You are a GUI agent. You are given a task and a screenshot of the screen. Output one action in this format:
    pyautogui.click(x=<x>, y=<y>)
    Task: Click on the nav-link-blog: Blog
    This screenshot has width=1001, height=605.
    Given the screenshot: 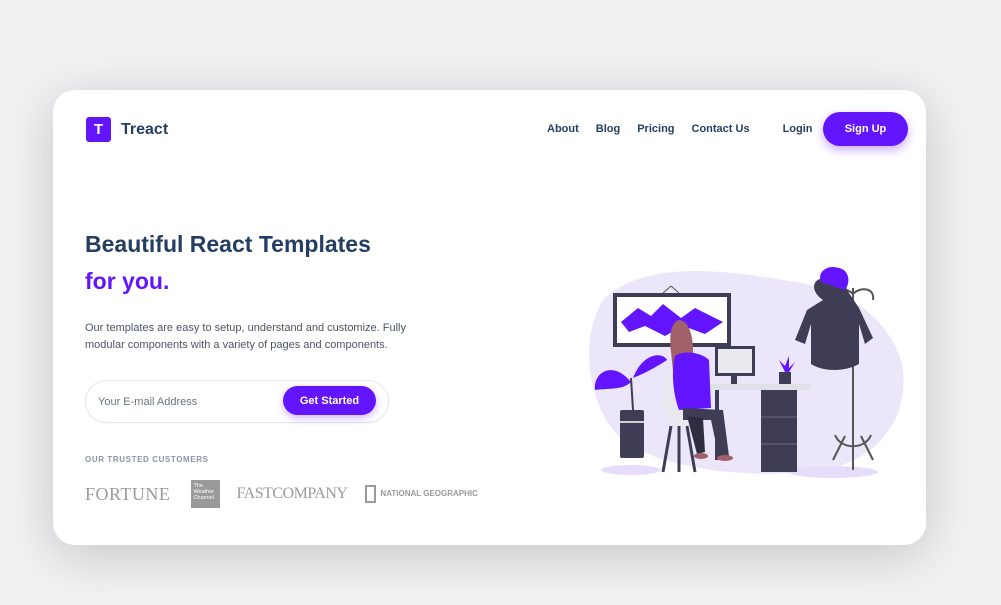 What is the action you would take?
    pyautogui.click(x=608, y=129)
    